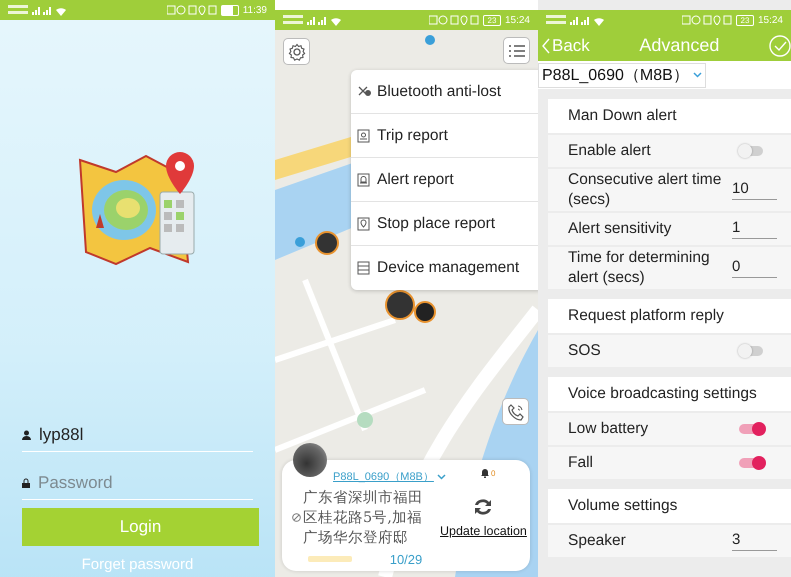  Describe the element at coordinates (330, 559) in the screenshot. I see `date-tag` at that location.